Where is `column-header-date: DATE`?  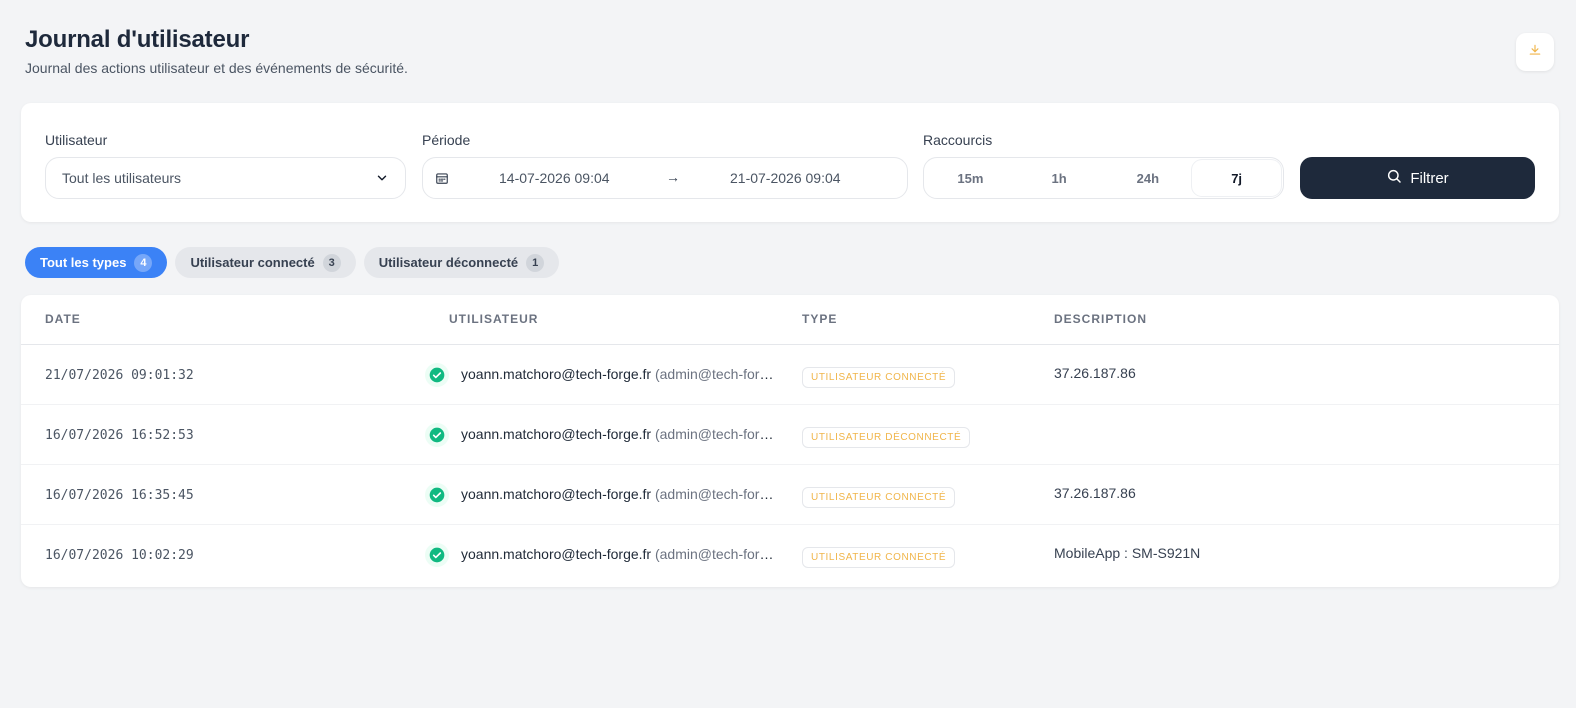
column-header-date: DATE is located at coordinates (63, 319).